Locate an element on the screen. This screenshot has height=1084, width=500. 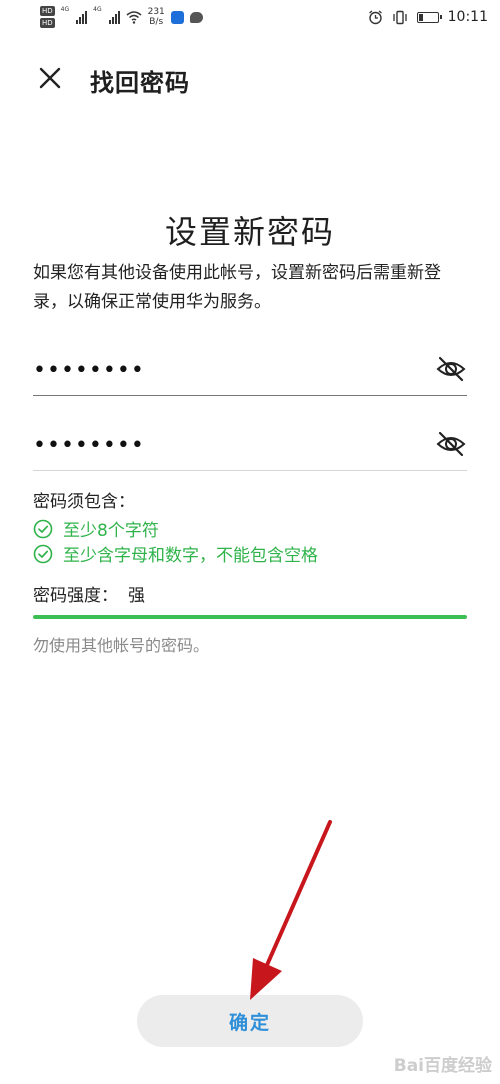
section-heading: 设置新密码 is located at coordinates (249, 232).